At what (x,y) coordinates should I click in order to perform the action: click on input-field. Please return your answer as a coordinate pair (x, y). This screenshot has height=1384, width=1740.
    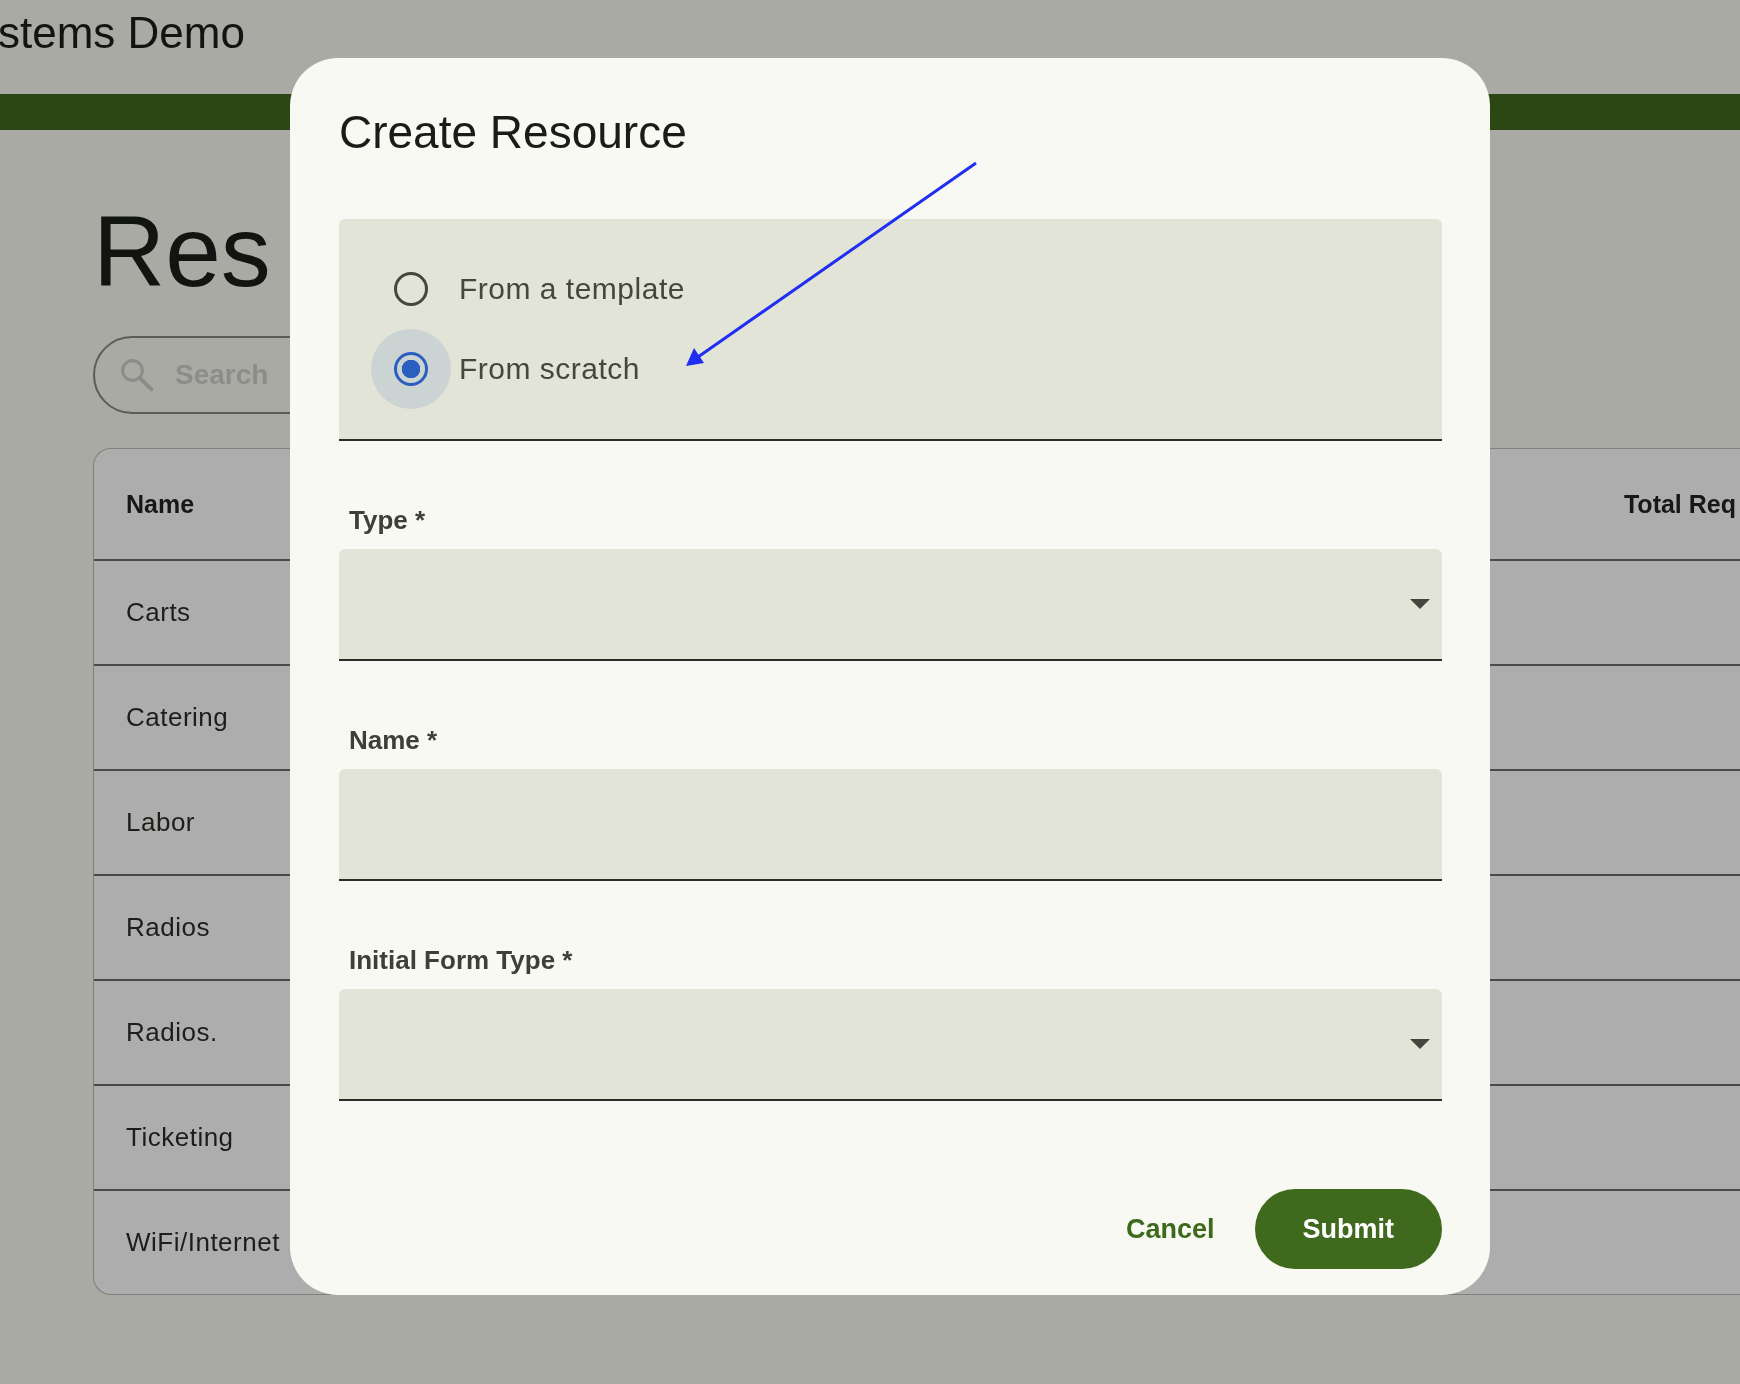
    Looking at the image, I should click on (890, 825).